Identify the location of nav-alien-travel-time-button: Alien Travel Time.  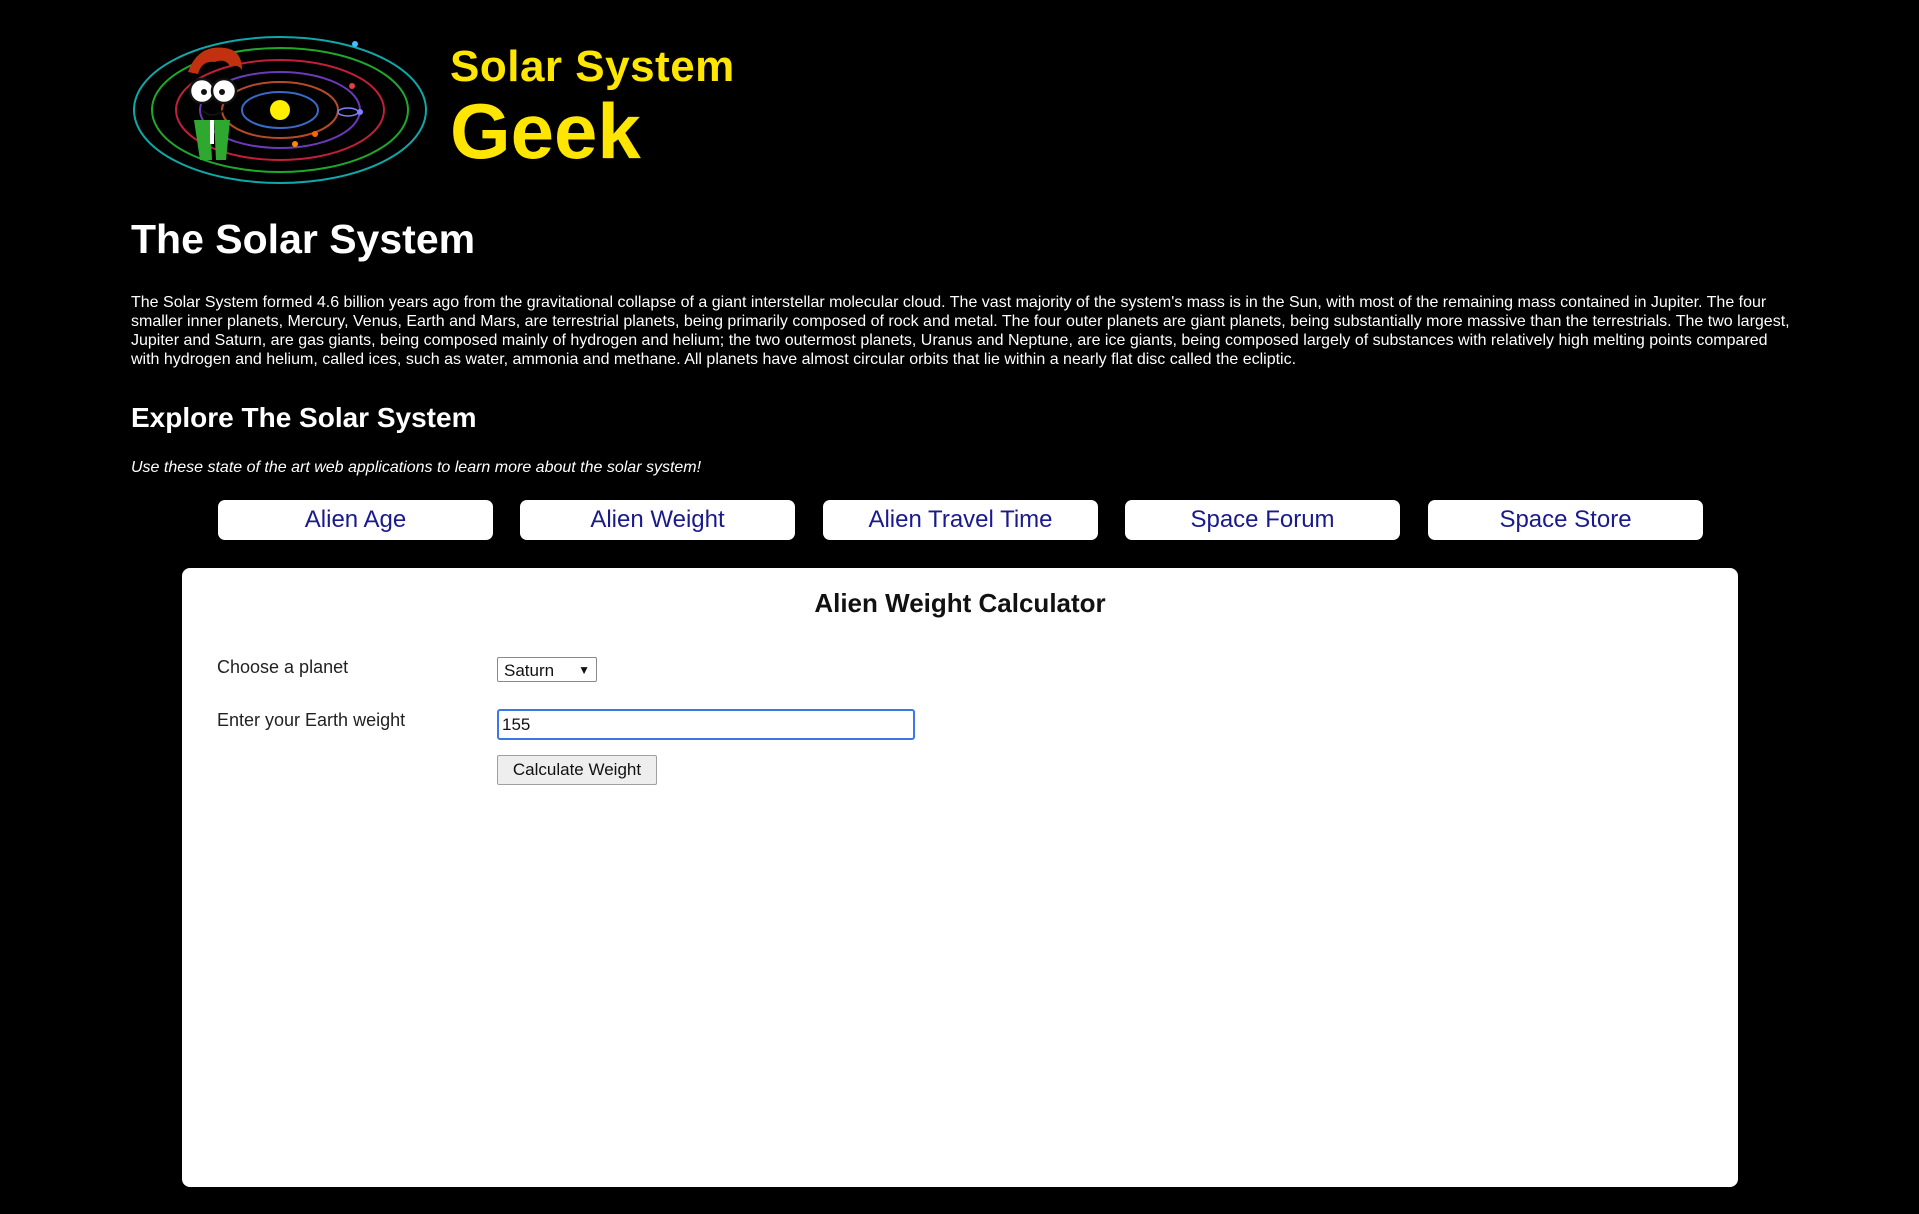
(960, 520).